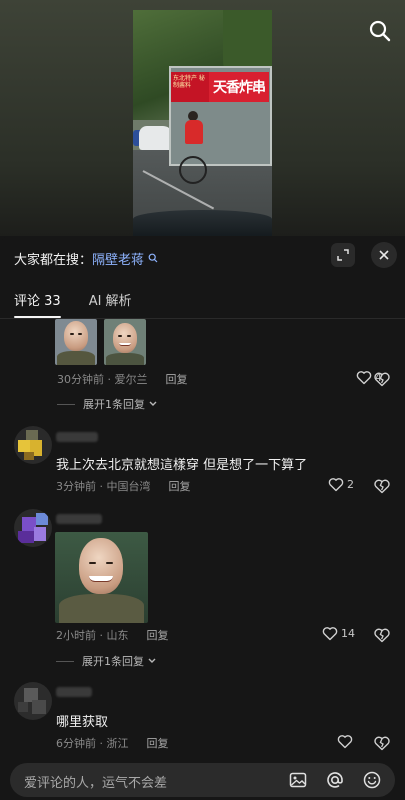 The image size is (405, 800). I want to click on comment-meta: 6分钟前 · 浙江 回复, so click(112, 743).